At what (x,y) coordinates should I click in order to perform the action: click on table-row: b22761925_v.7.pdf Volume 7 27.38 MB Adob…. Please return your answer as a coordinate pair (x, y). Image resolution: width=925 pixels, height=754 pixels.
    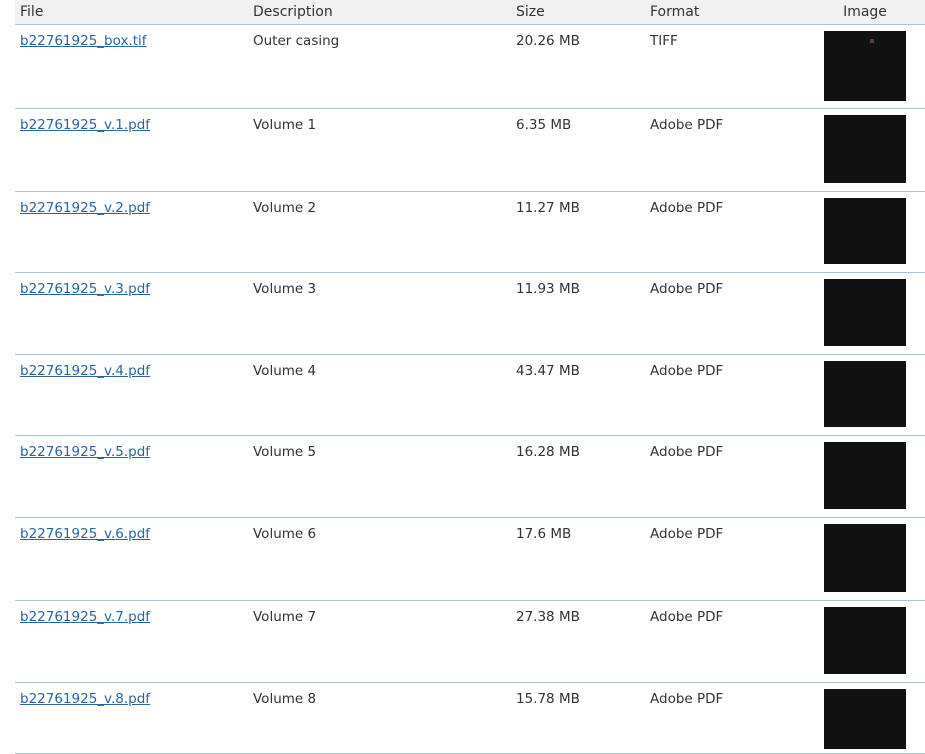
    Looking at the image, I should click on (470, 641).